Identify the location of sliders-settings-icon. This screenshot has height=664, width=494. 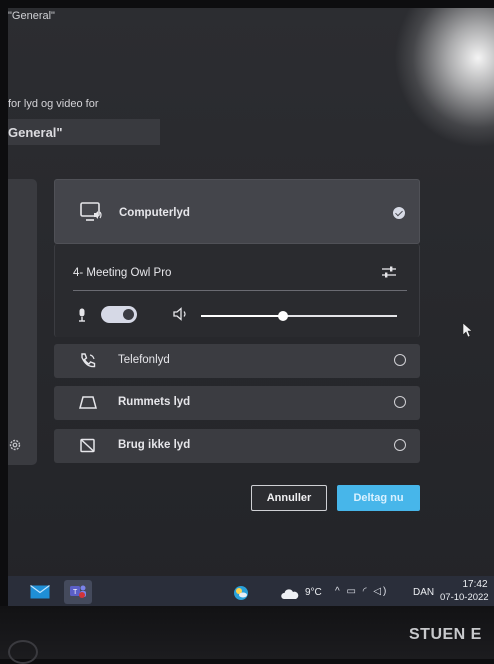
(389, 272).